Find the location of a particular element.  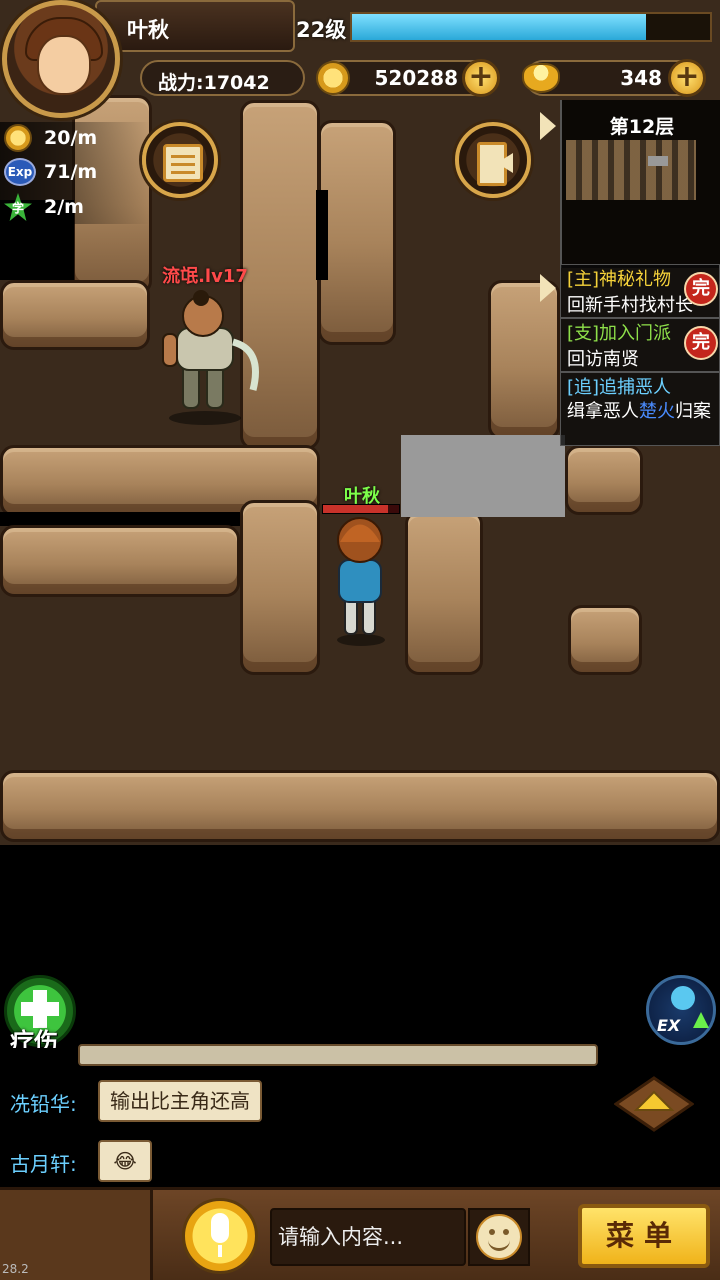

rock-wall-bottom is located at coordinates (360, 806).